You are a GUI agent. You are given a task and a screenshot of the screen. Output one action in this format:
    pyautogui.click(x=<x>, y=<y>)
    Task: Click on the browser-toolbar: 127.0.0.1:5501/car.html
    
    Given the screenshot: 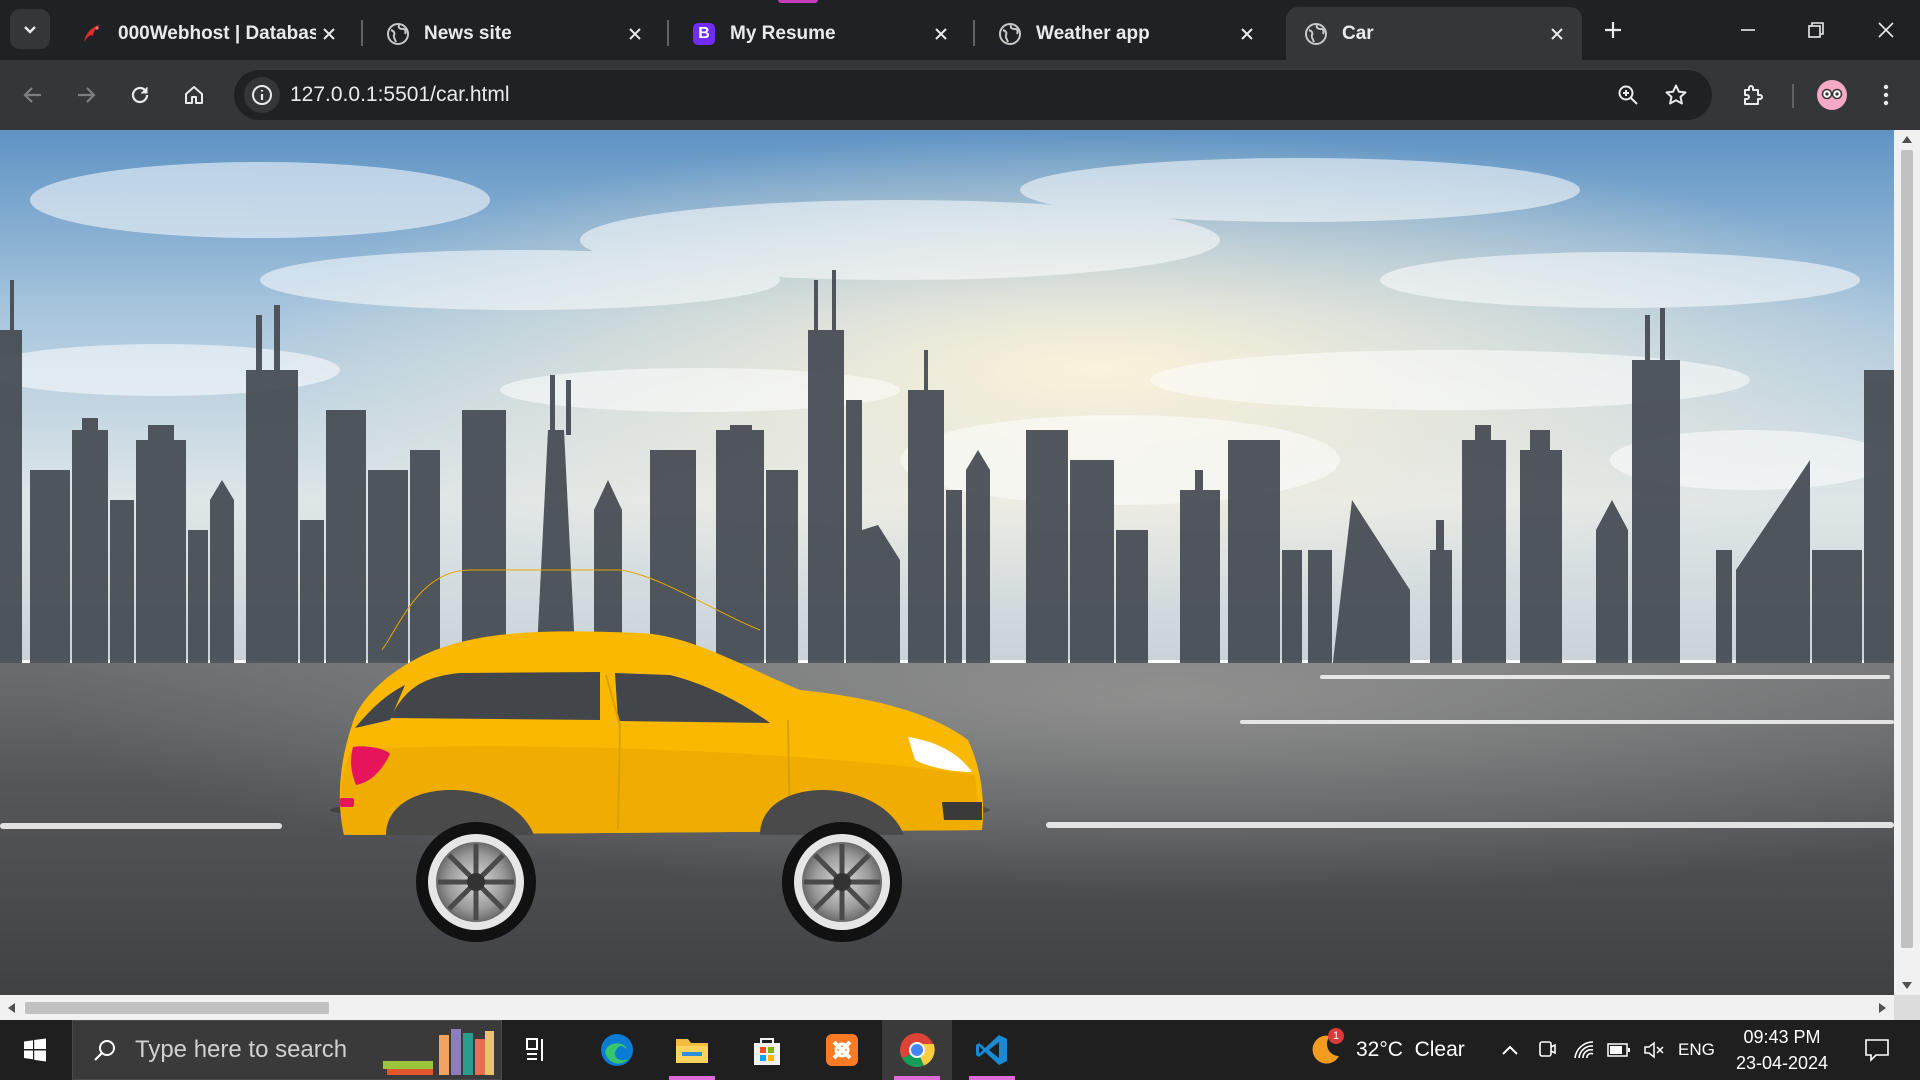 What is the action you would take?
    pyautogui.click(x=960, y=95)
    